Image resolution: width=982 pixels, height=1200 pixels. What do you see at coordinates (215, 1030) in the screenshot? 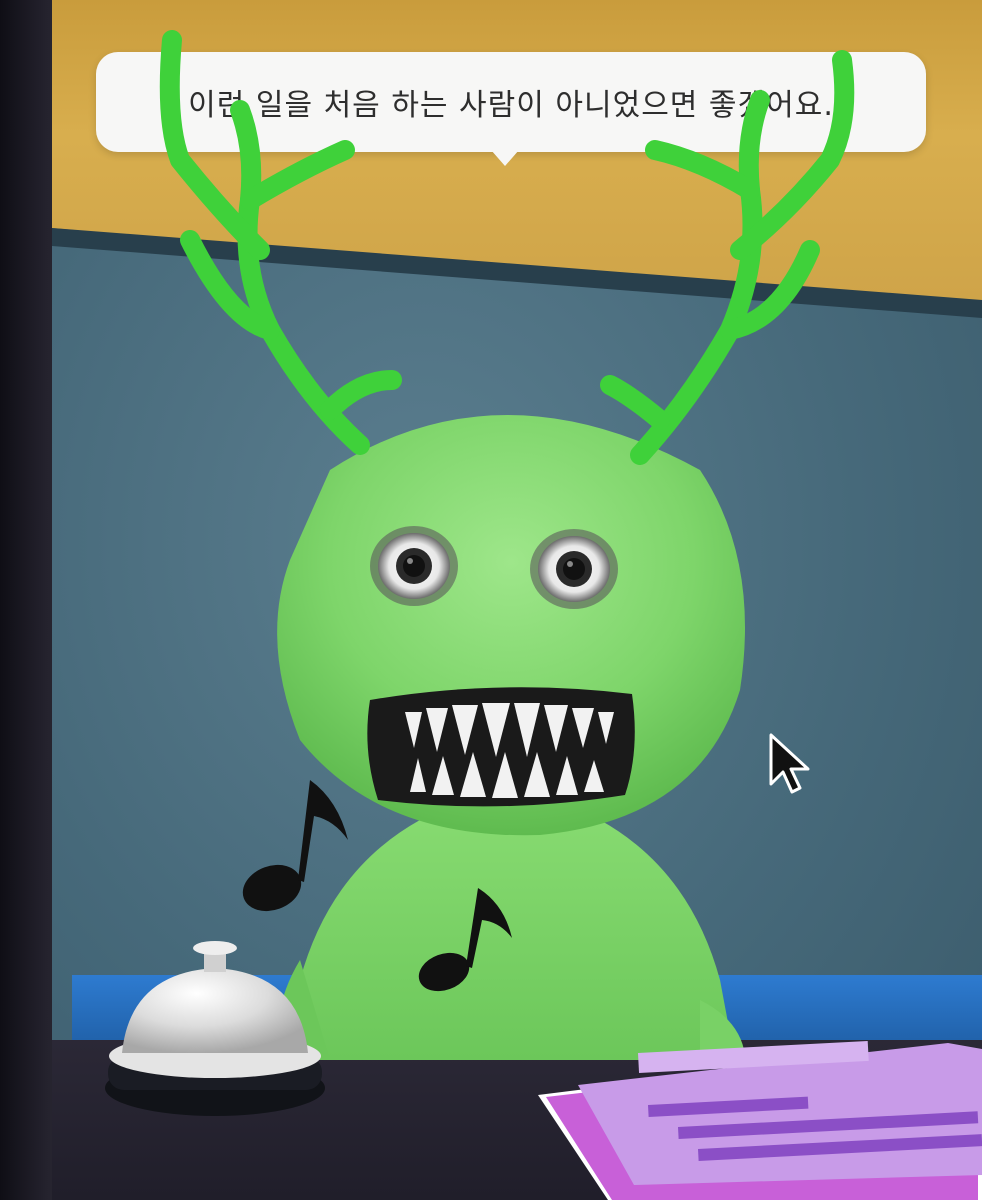
I see `service-bell-icon` at bounding box center [215, 1030].